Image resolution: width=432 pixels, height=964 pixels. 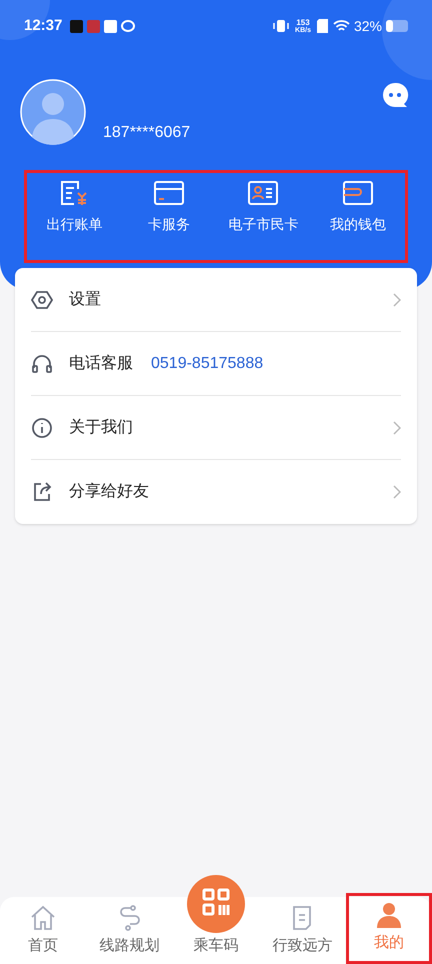 What do you see at coordinates (341, 26) in the screenshot?
I see `wifi-icon` at bounding box center [341, 26].